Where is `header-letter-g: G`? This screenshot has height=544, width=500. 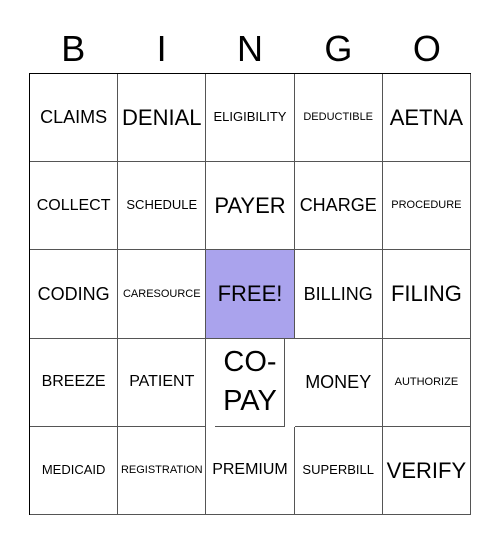
header-letter-g: G is located at coordinates (338, 48).